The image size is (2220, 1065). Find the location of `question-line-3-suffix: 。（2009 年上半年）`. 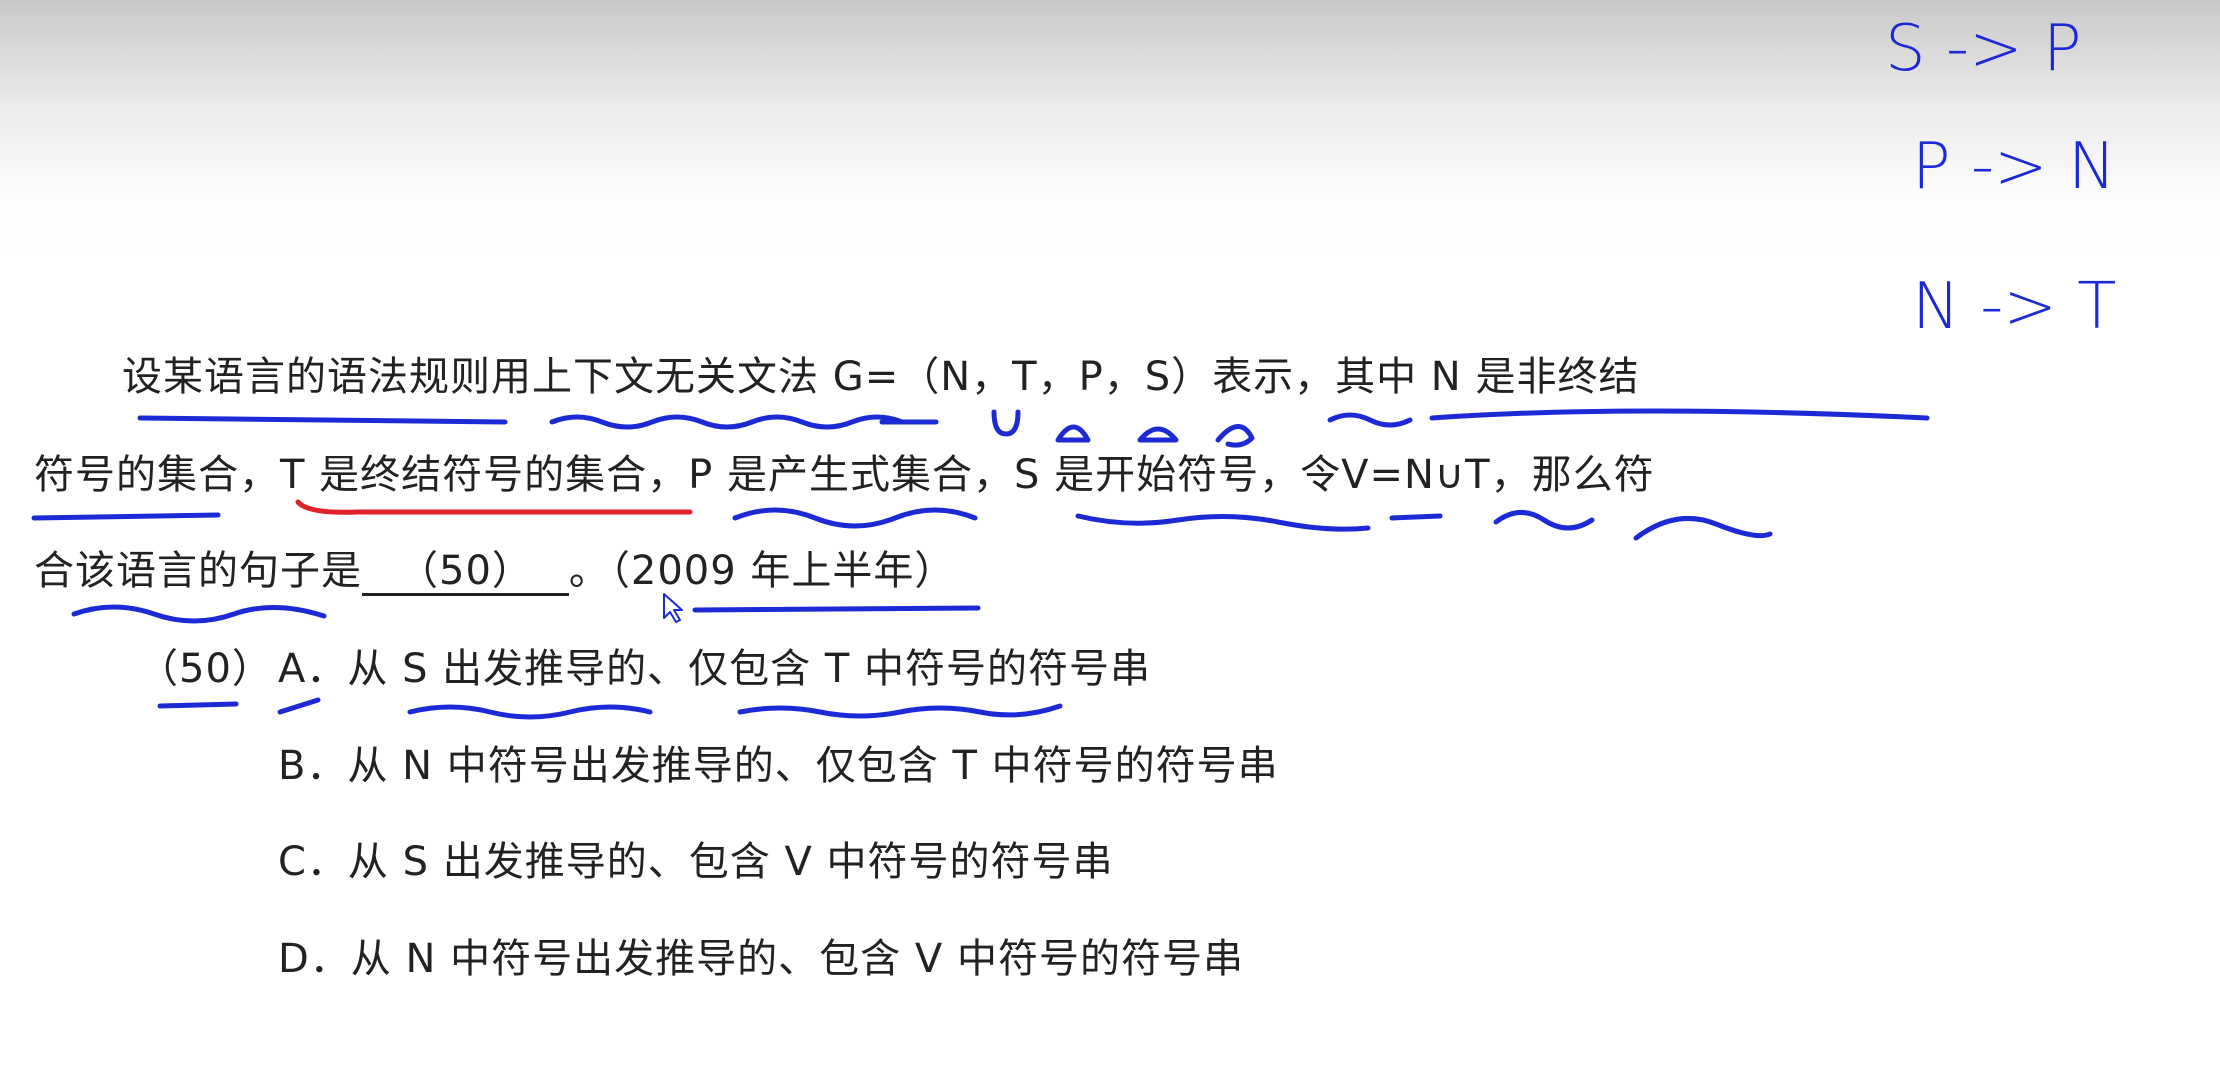

question-line-3-suffix: 。（2009 年上半年） is located at coordinates (762, 571).